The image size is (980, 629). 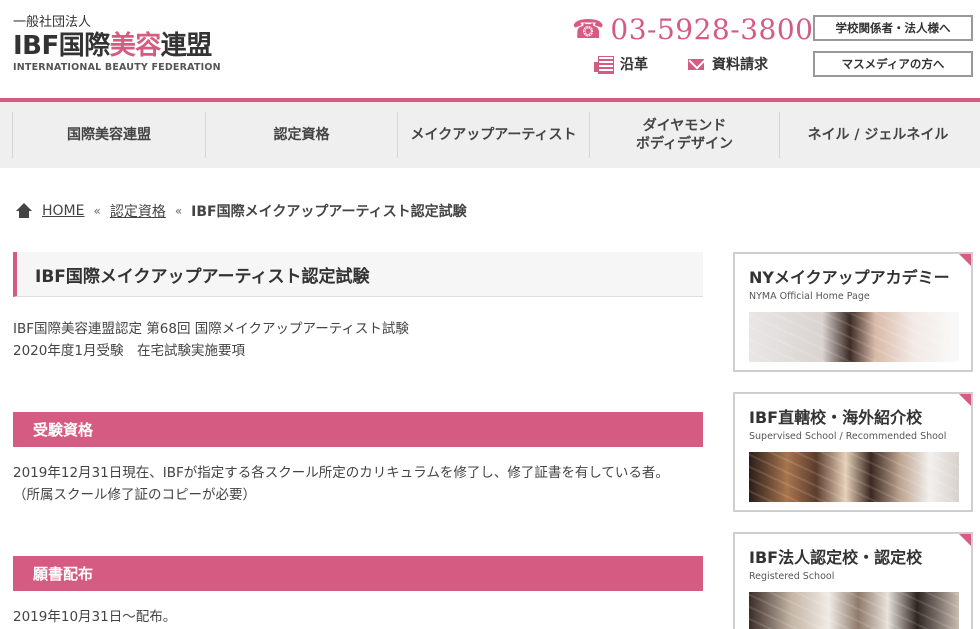 I want to click on intro-line-2: 2020年度1月受験 在宅試験実施要項, so click(x=129, y=351).